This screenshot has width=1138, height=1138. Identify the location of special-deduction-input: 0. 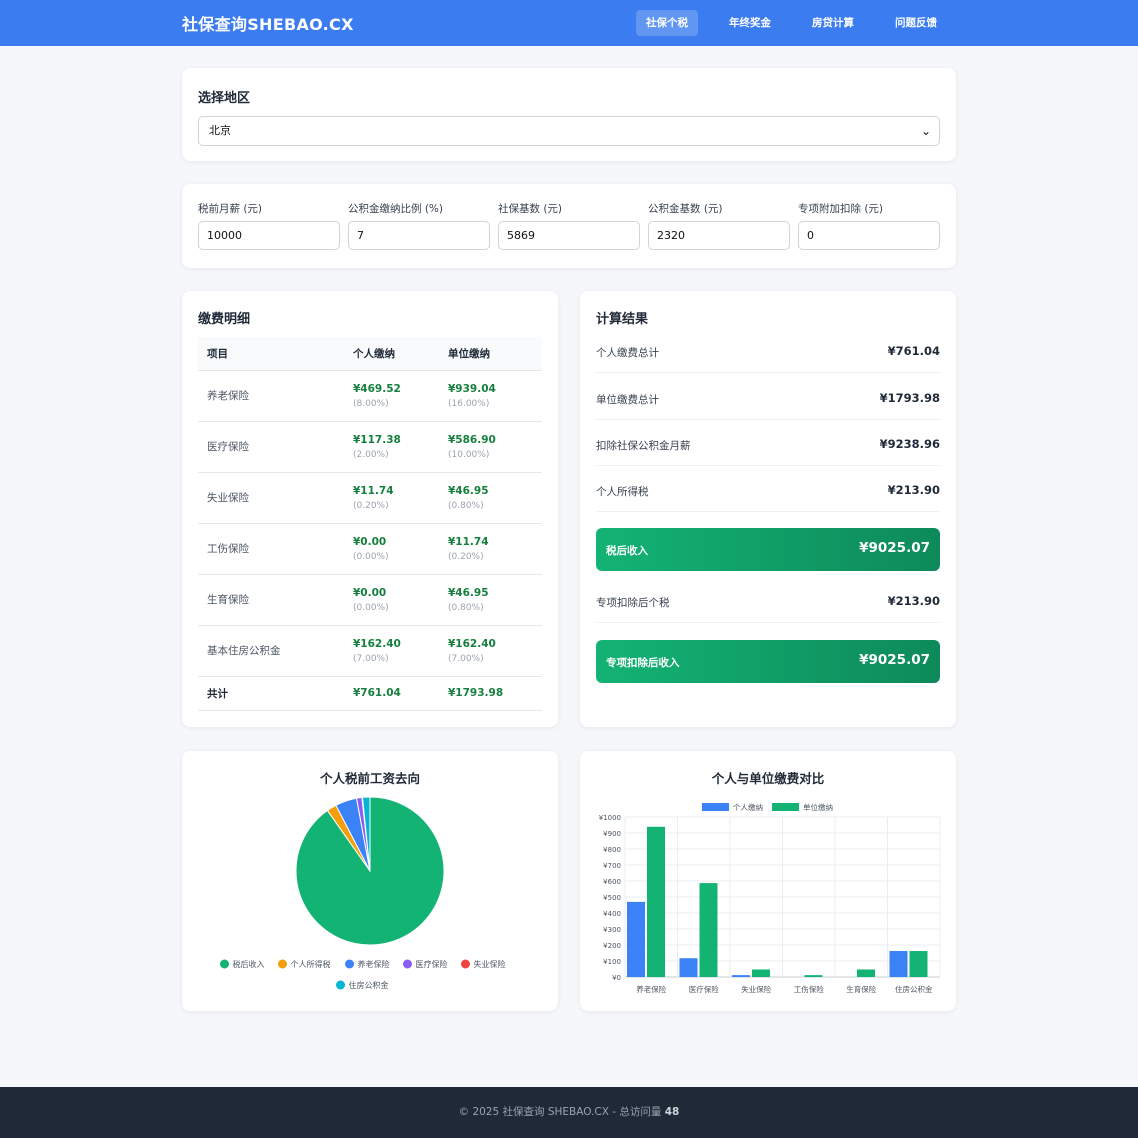
(869, 235).